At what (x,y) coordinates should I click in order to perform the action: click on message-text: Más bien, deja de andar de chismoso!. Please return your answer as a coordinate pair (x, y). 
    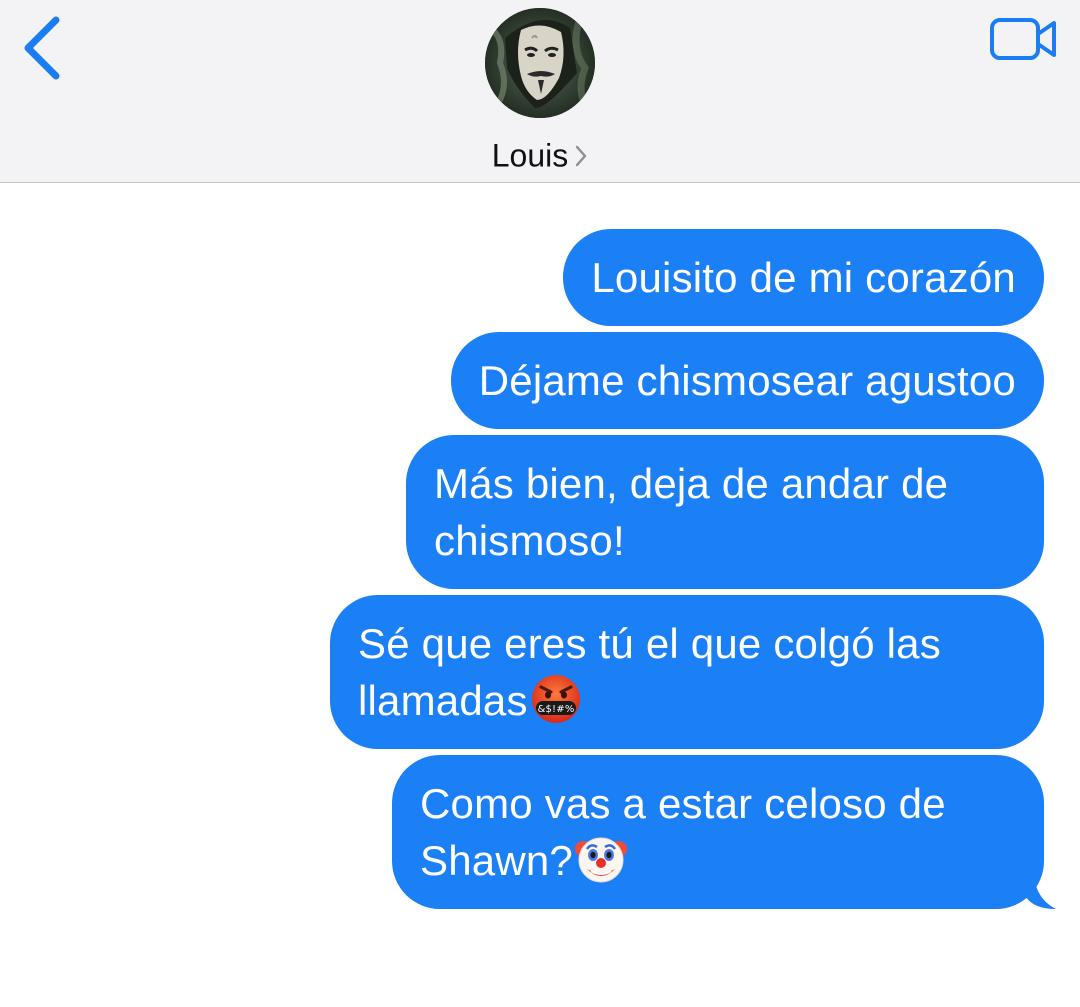
    Looking at the image, I should click on (691, 512).